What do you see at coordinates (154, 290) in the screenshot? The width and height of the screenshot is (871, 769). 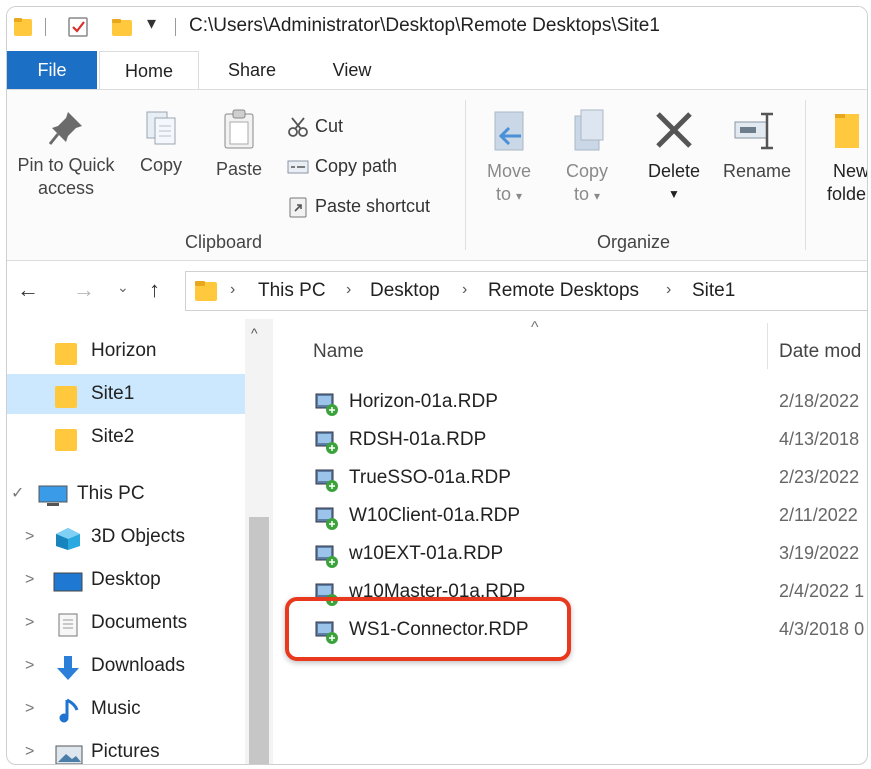 I see `up-arrow-icon: ↑` at bounding box center [154, 290].